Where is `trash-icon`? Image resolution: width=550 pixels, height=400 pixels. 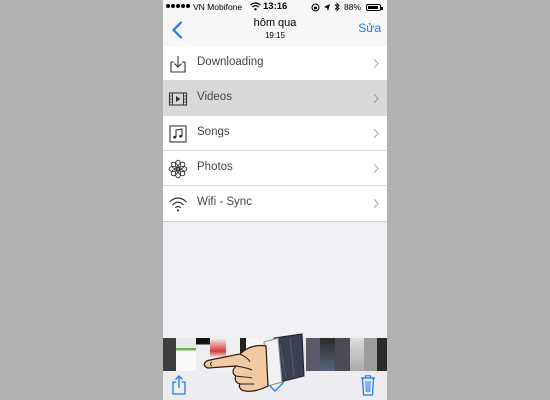 trash-icon is located at coordinates (368, 385).